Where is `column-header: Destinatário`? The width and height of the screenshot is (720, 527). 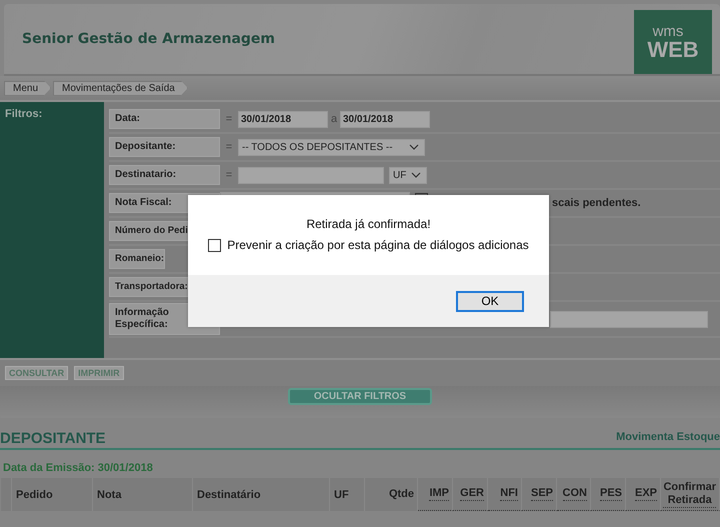
column-header: Destinatário is located at coordinates (261, 494).